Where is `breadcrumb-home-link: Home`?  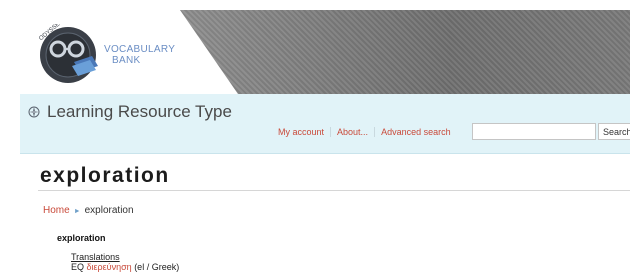
breadcrumb-home-link: Home is located at coordinates (56, 210).